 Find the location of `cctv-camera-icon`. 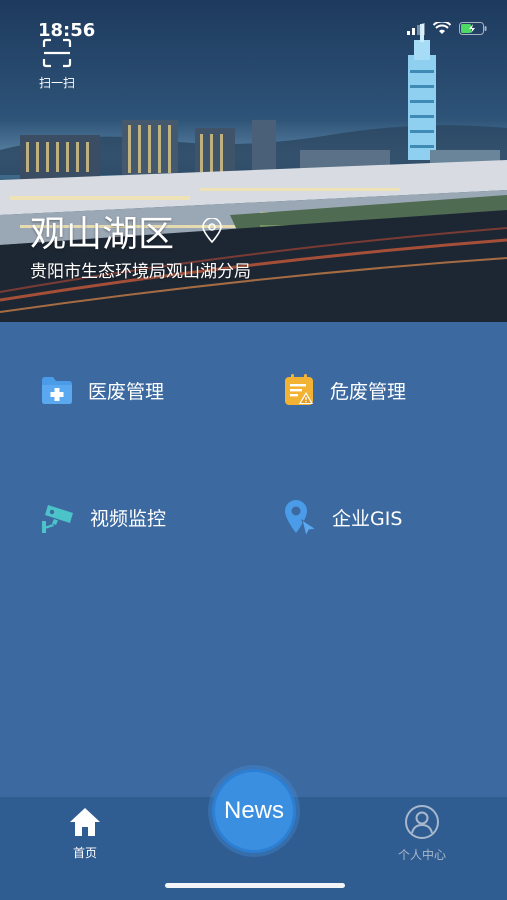

cctv-camera-icon is located at coordinates (57, 519).